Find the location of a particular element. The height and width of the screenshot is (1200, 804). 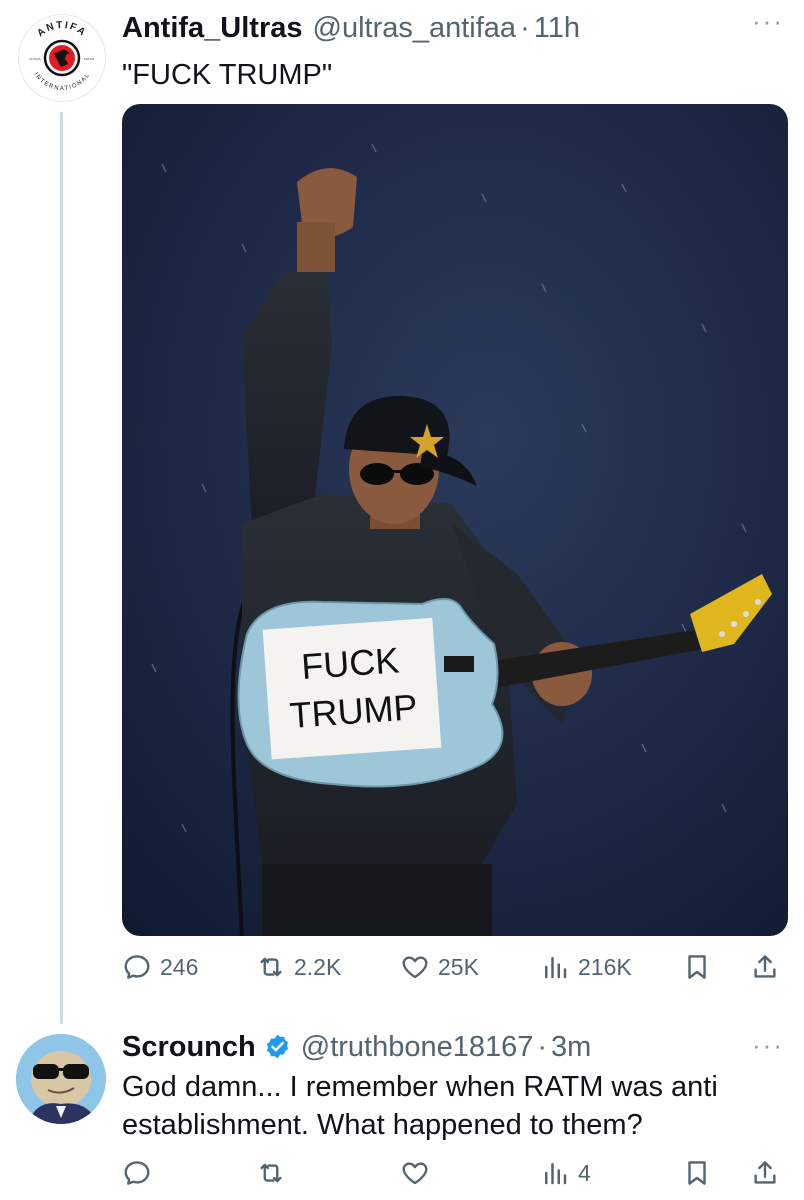

cartoon-sunglasses-avatar-icon is located at coordinates (61, 1079).